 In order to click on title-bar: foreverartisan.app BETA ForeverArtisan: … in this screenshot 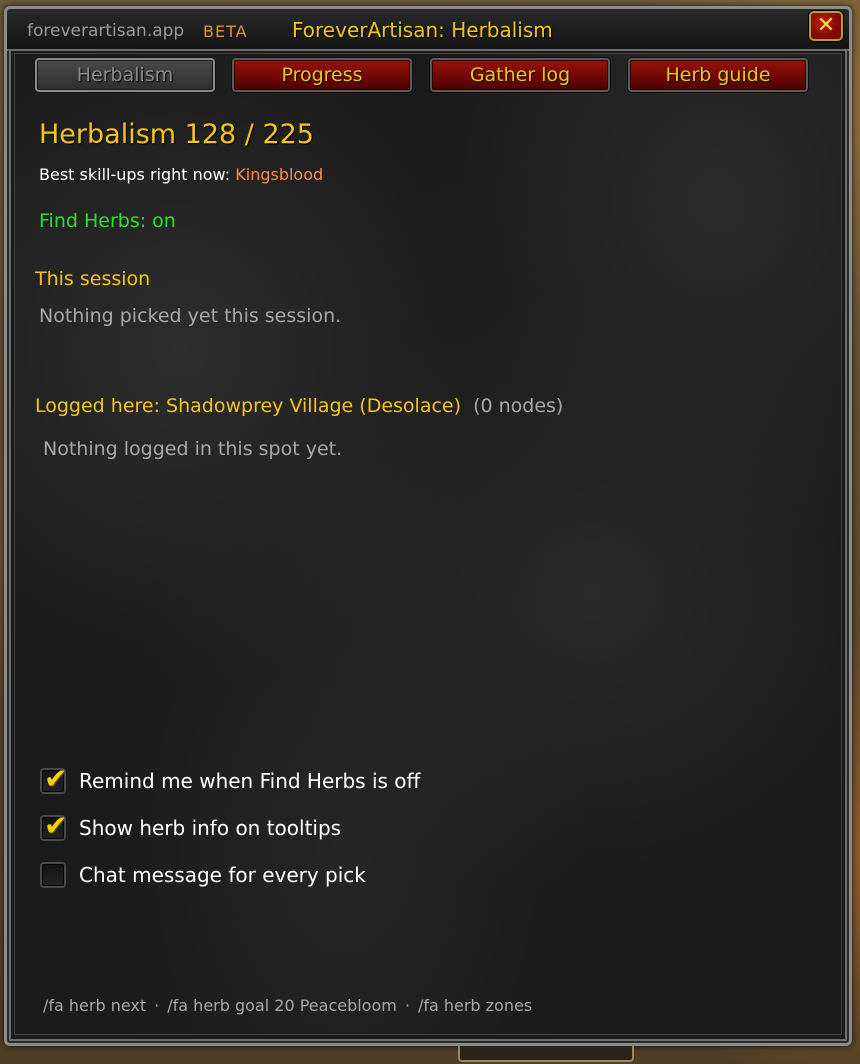, I will do `click(428, 30)`.